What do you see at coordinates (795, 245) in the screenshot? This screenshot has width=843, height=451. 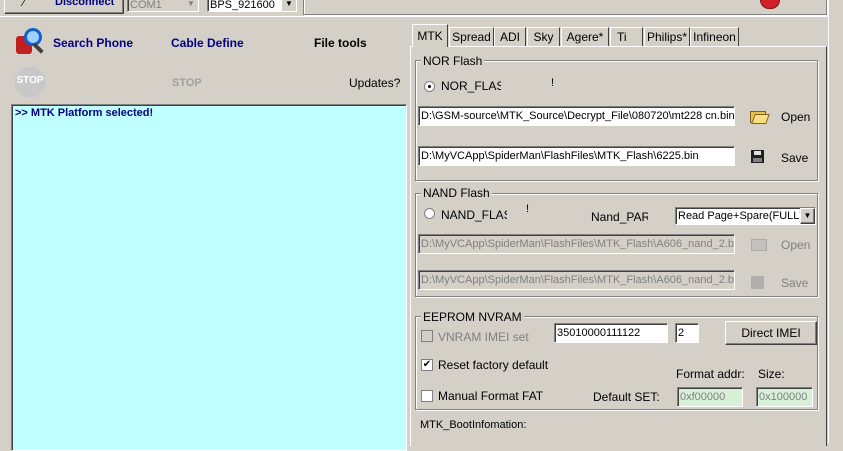 I see `nand-open-button: Open` at bounding box center [795, 245].